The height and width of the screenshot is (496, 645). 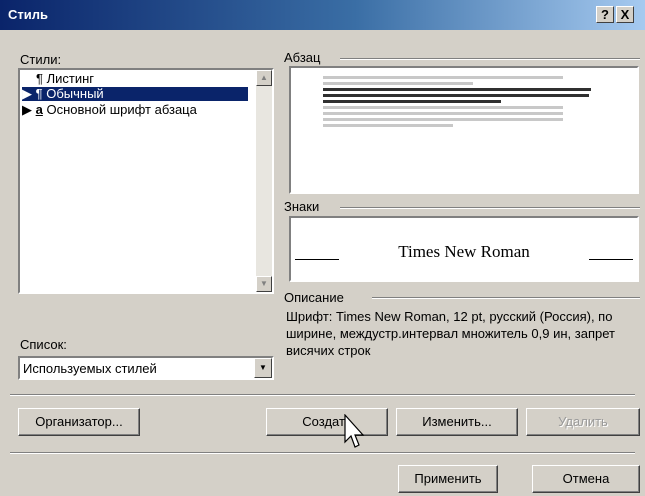 I want to click on list-filter-select: Используемых стилей ▼, so click(x=146, y=368).